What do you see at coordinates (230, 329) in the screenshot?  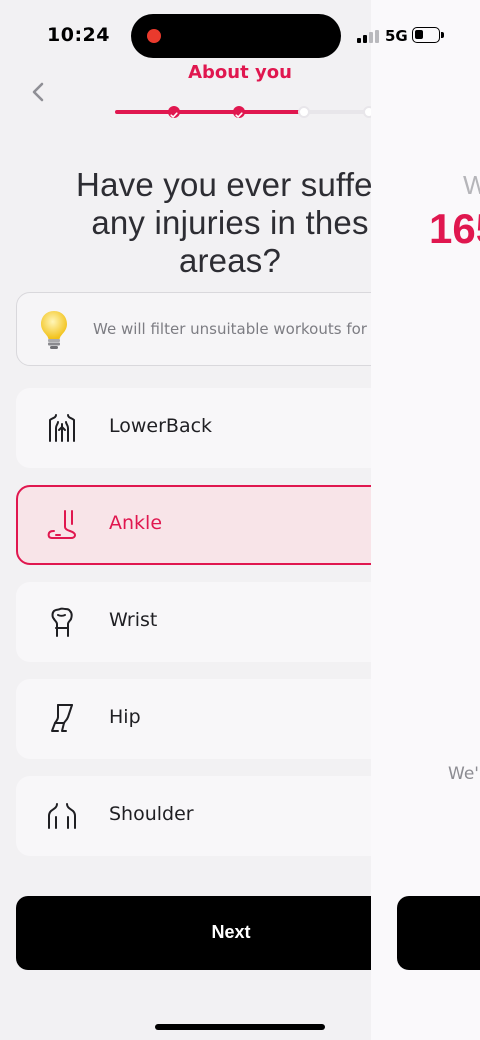 I see `info-text: We will filter unsuitable workouts for` at bounding box center [230, 329].